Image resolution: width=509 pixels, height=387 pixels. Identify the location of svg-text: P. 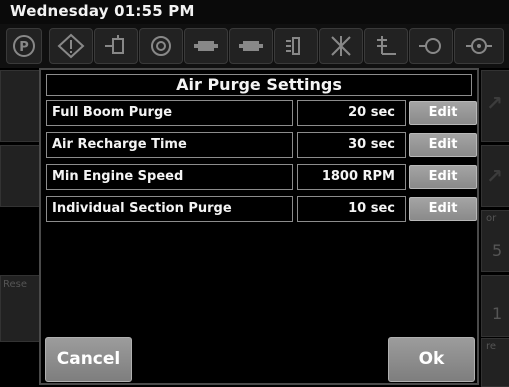
(24, 47).